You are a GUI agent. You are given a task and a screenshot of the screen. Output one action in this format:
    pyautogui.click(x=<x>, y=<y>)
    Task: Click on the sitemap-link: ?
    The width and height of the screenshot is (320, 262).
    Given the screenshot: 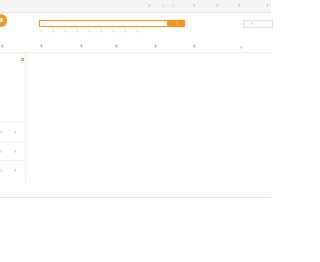 What is the action you would take?
    pyautogui.click(x=267, y=5)
    